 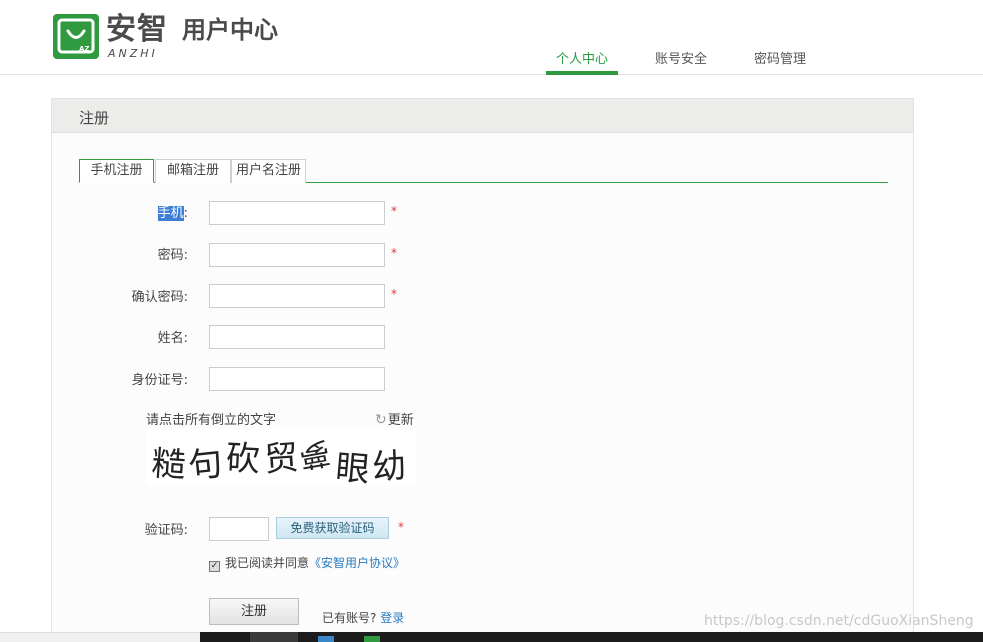 What do you see at coordinates (389, 461) in the screenshot?
I see `captcha-char: 幼` at bounding box center [389, 461].